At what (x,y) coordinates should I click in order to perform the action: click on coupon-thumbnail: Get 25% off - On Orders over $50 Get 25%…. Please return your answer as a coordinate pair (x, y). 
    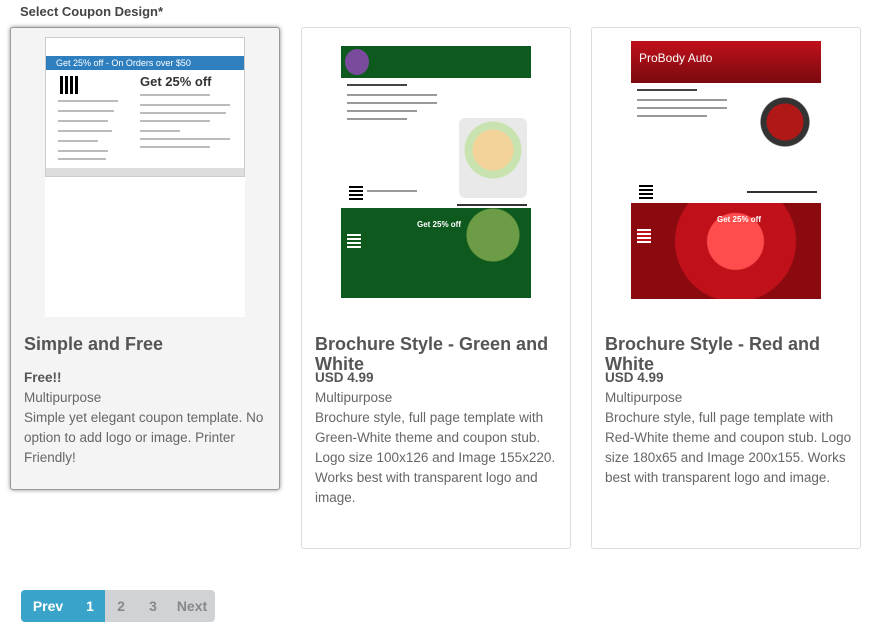
    Looking at the image, I should click on (145, 177).